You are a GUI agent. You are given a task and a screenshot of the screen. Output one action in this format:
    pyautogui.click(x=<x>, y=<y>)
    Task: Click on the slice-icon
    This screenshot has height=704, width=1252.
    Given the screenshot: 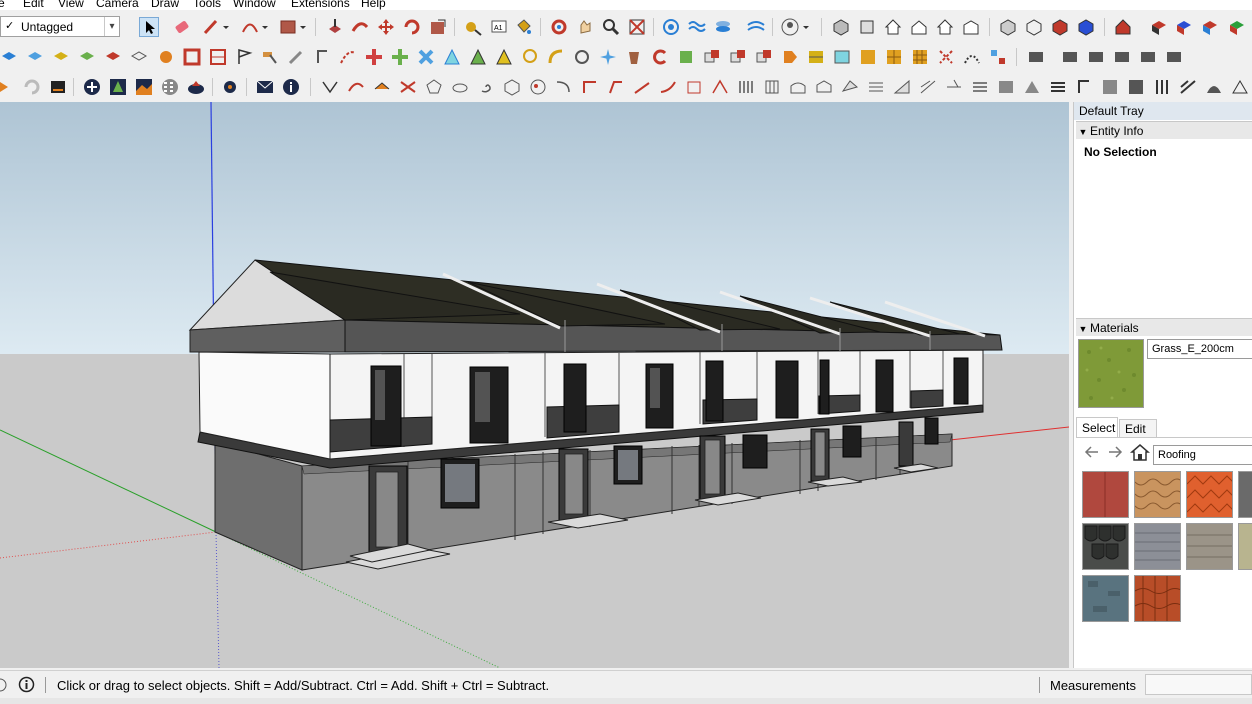 What is the action you would take?
    pyautogui.click(x=954, y=87)
    